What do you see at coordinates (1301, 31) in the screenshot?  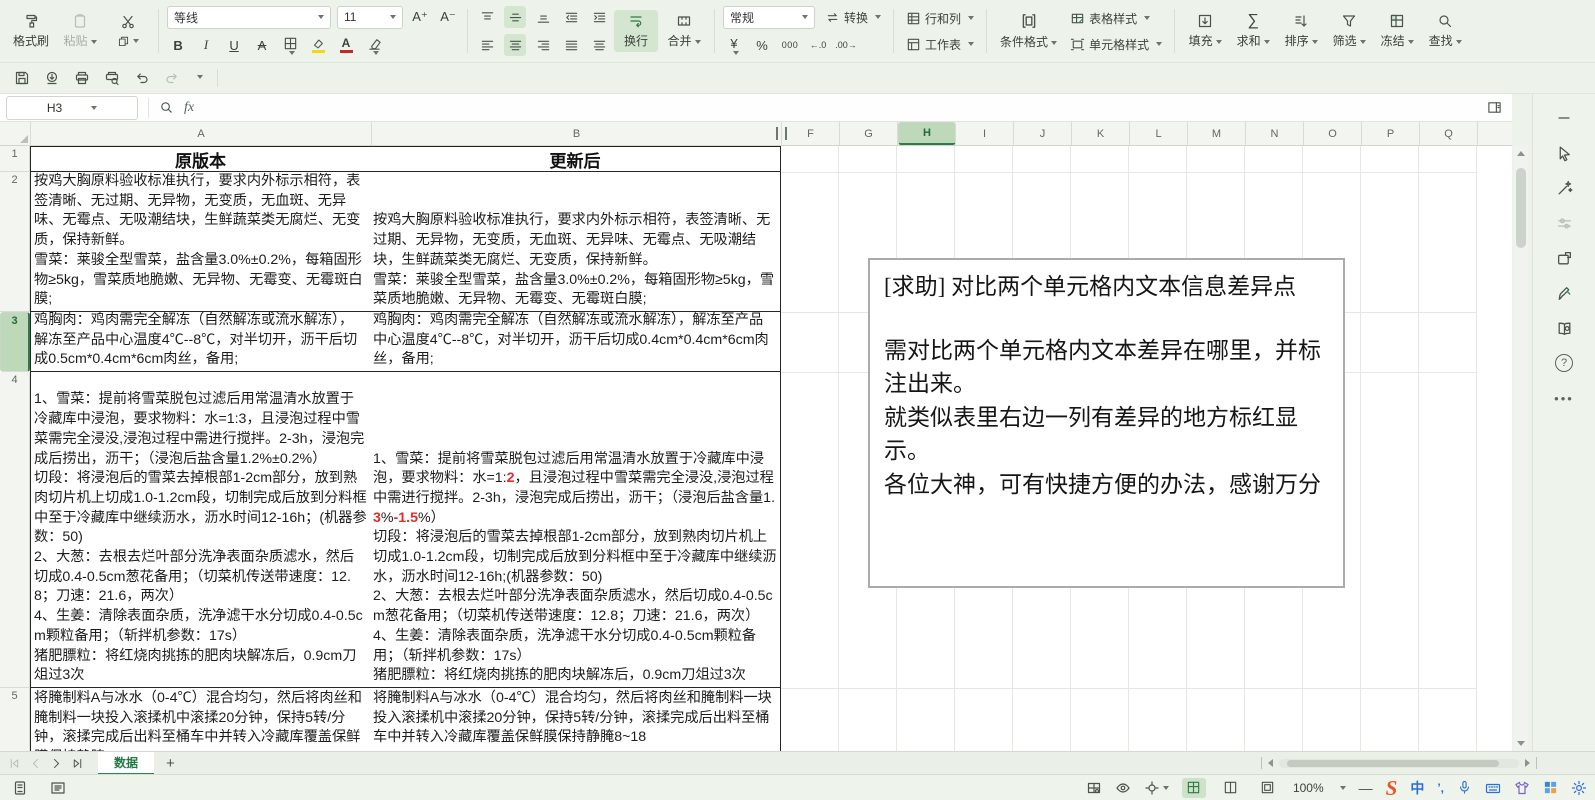 I see `sort-button: 排序` at bounding box center [1301, 31].